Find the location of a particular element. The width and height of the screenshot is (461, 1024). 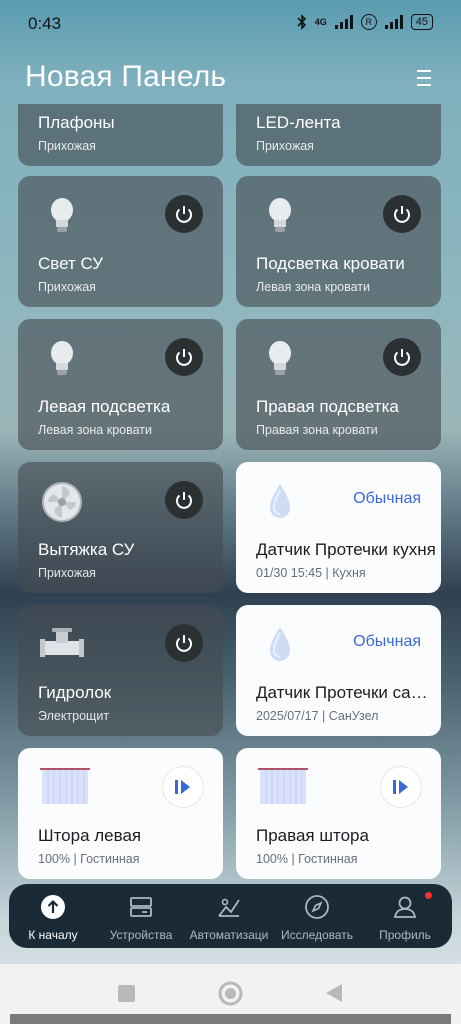

card-room: Правая зона кровати is located at coordinates (317, 430).